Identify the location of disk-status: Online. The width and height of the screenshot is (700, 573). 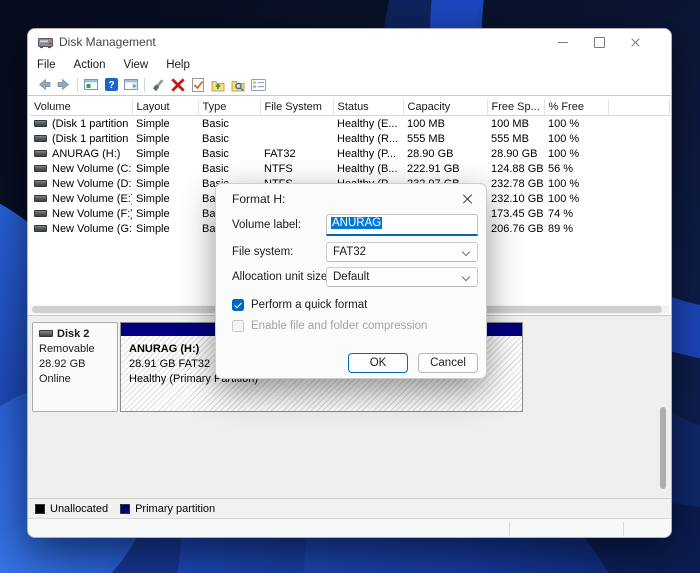
(55, 379).